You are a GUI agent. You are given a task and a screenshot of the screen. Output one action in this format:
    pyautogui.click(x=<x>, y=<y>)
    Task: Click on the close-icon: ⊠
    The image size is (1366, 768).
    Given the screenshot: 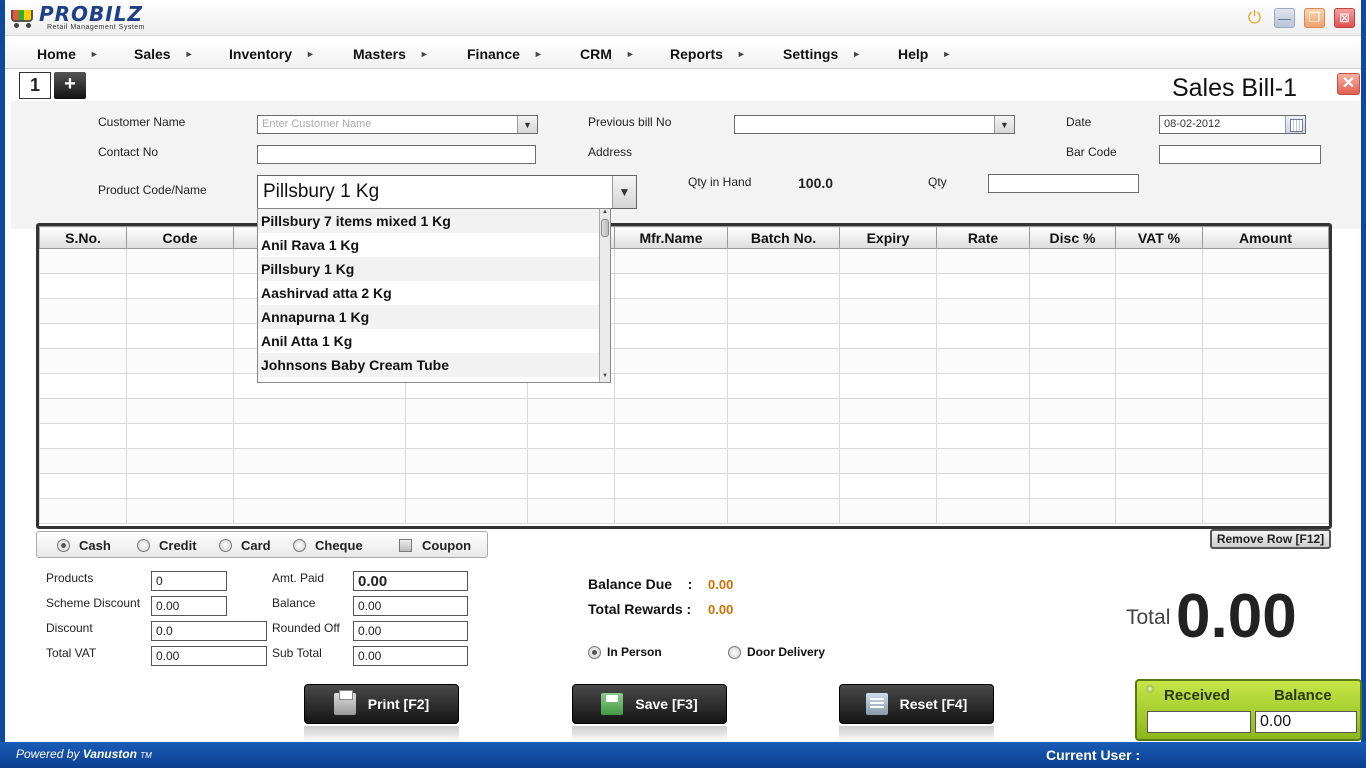 What is the action you would take?
    pyautogui.click(x=1344, y=18)
    